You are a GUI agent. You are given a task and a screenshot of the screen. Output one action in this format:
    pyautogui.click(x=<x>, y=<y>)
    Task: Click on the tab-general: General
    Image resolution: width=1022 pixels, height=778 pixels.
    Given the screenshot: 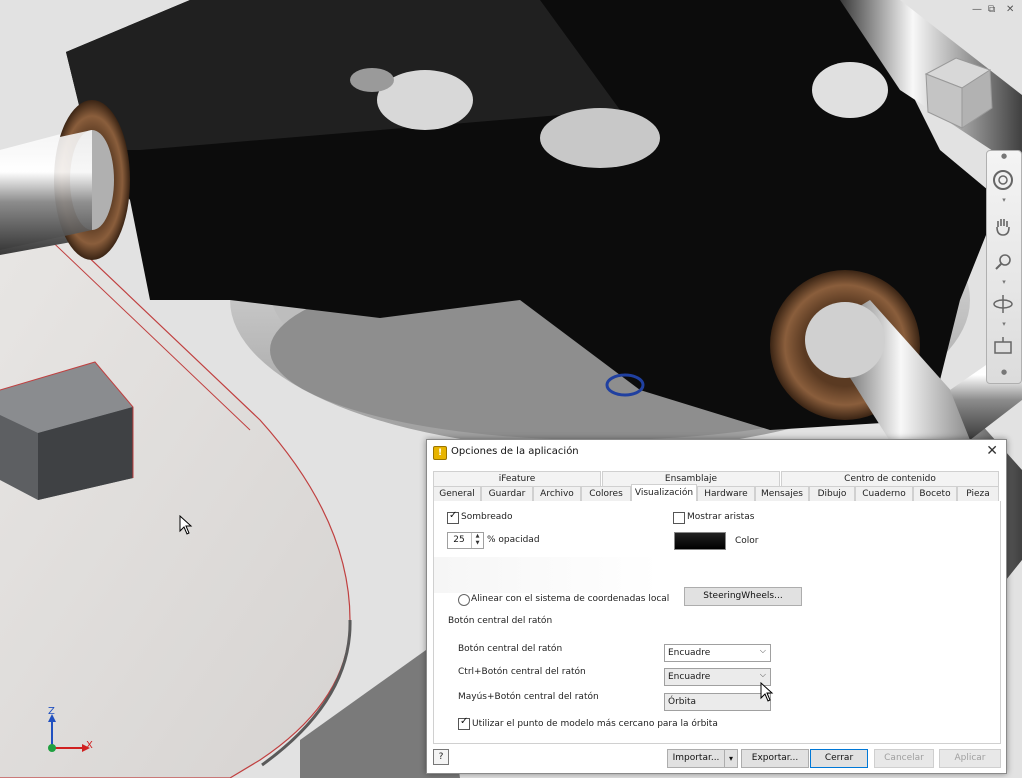 What is the action you would take?
    pyautogui.click(x=457, y=494)
    